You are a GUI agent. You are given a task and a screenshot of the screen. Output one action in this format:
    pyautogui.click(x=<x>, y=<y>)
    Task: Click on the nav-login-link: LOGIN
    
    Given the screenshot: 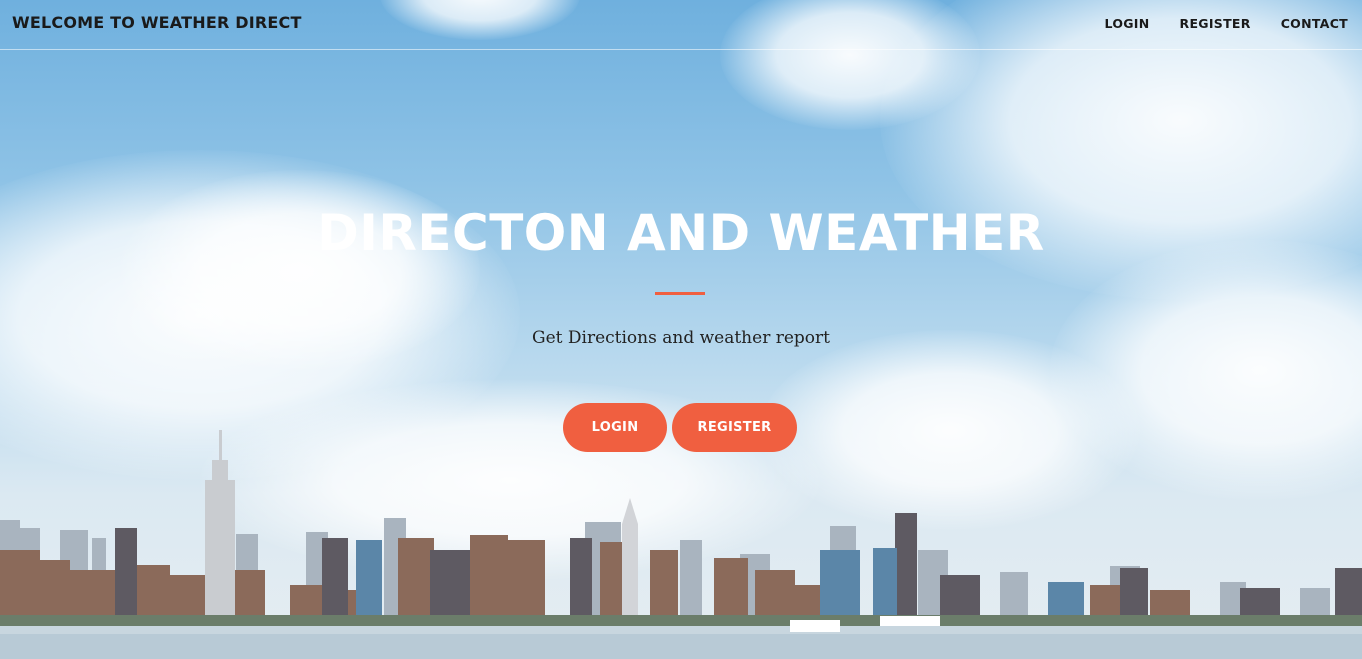 What is the action you would take?
    pyautogui.click(x=1127, y=23)
    